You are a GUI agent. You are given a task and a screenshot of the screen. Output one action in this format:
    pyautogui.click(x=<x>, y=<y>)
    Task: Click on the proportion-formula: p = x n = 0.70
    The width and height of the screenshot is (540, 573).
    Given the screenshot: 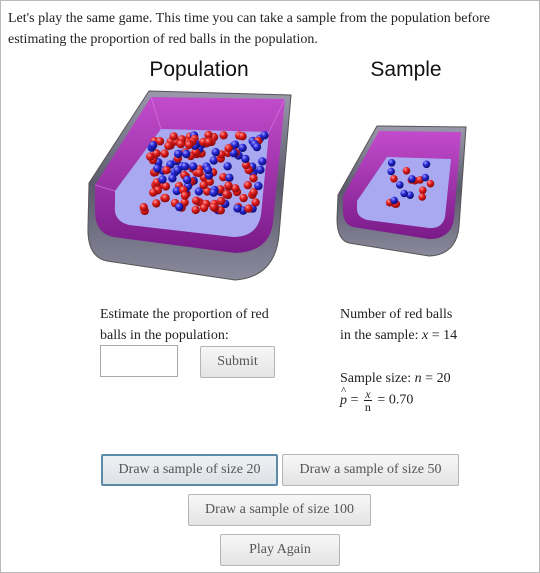 What is the action you would take?
    pyautogui.click(x=435, y=401)
    